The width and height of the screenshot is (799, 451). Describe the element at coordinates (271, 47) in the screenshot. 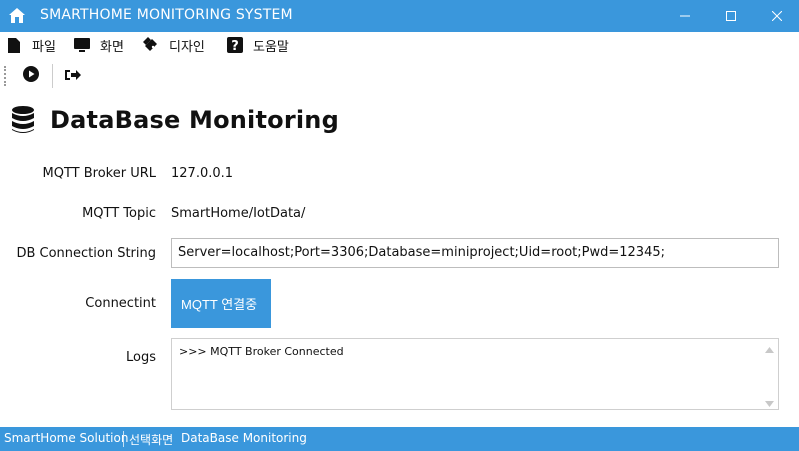

I see `menu-label-help: 도움말` at that location.